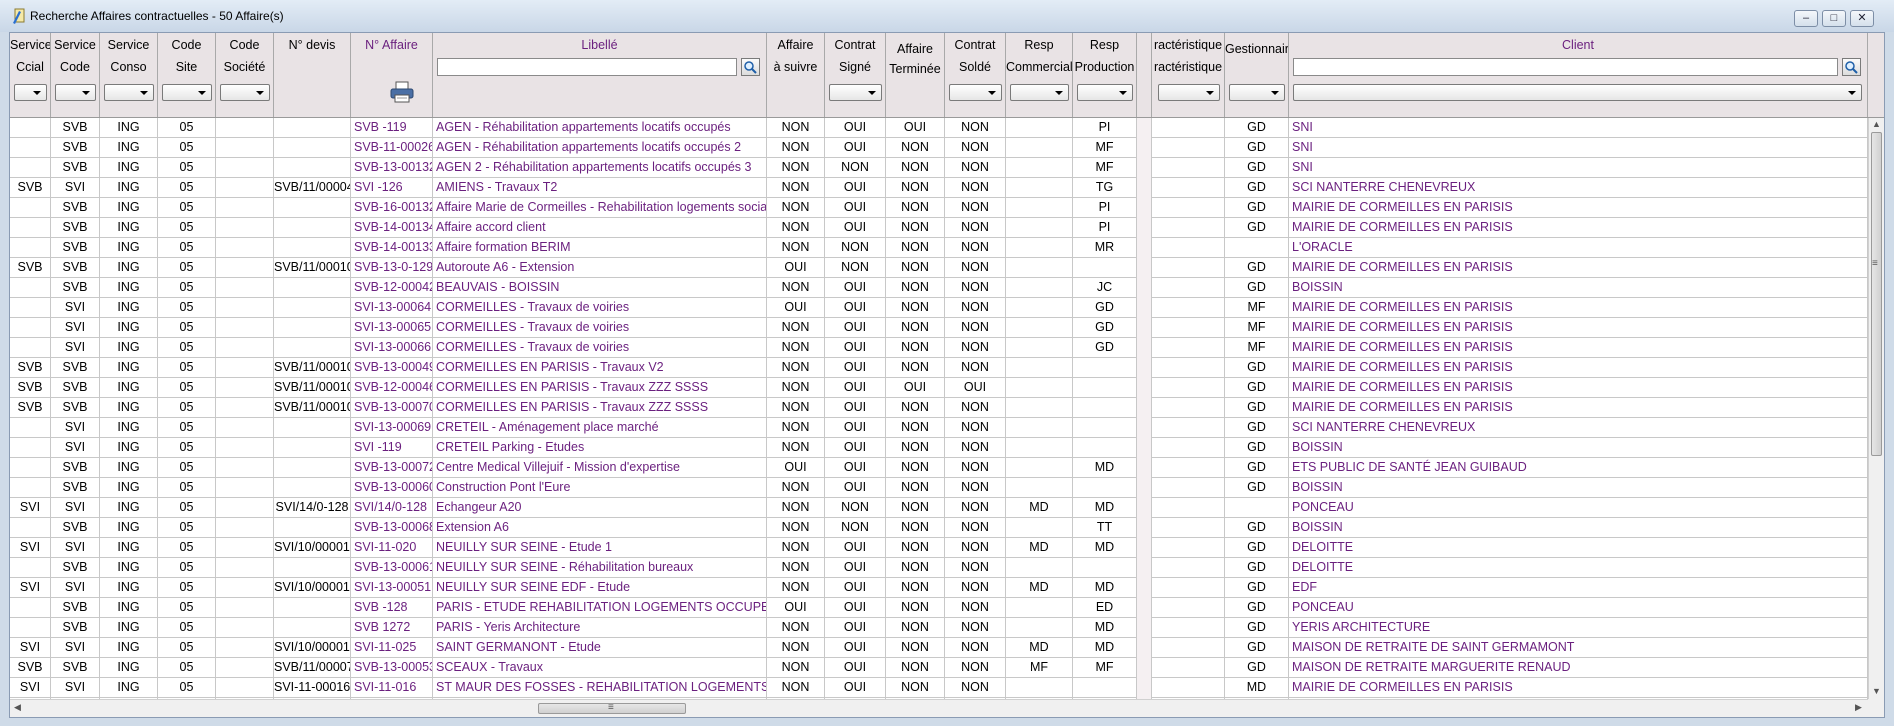 This screenshot has width=1894, height=726. Describe the element at coordinates (392, 648) in the screenshot. I see `cell-aff: SVI-11-025` at that location.